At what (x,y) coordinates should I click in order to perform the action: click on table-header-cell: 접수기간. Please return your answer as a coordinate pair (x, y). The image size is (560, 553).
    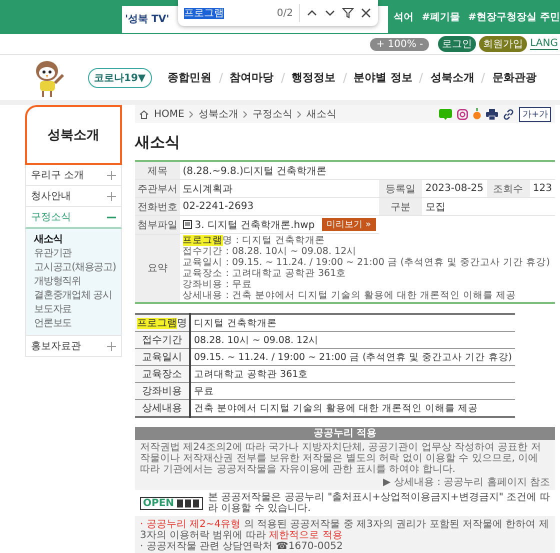
    Looking at the image, I should click on (162, 340).